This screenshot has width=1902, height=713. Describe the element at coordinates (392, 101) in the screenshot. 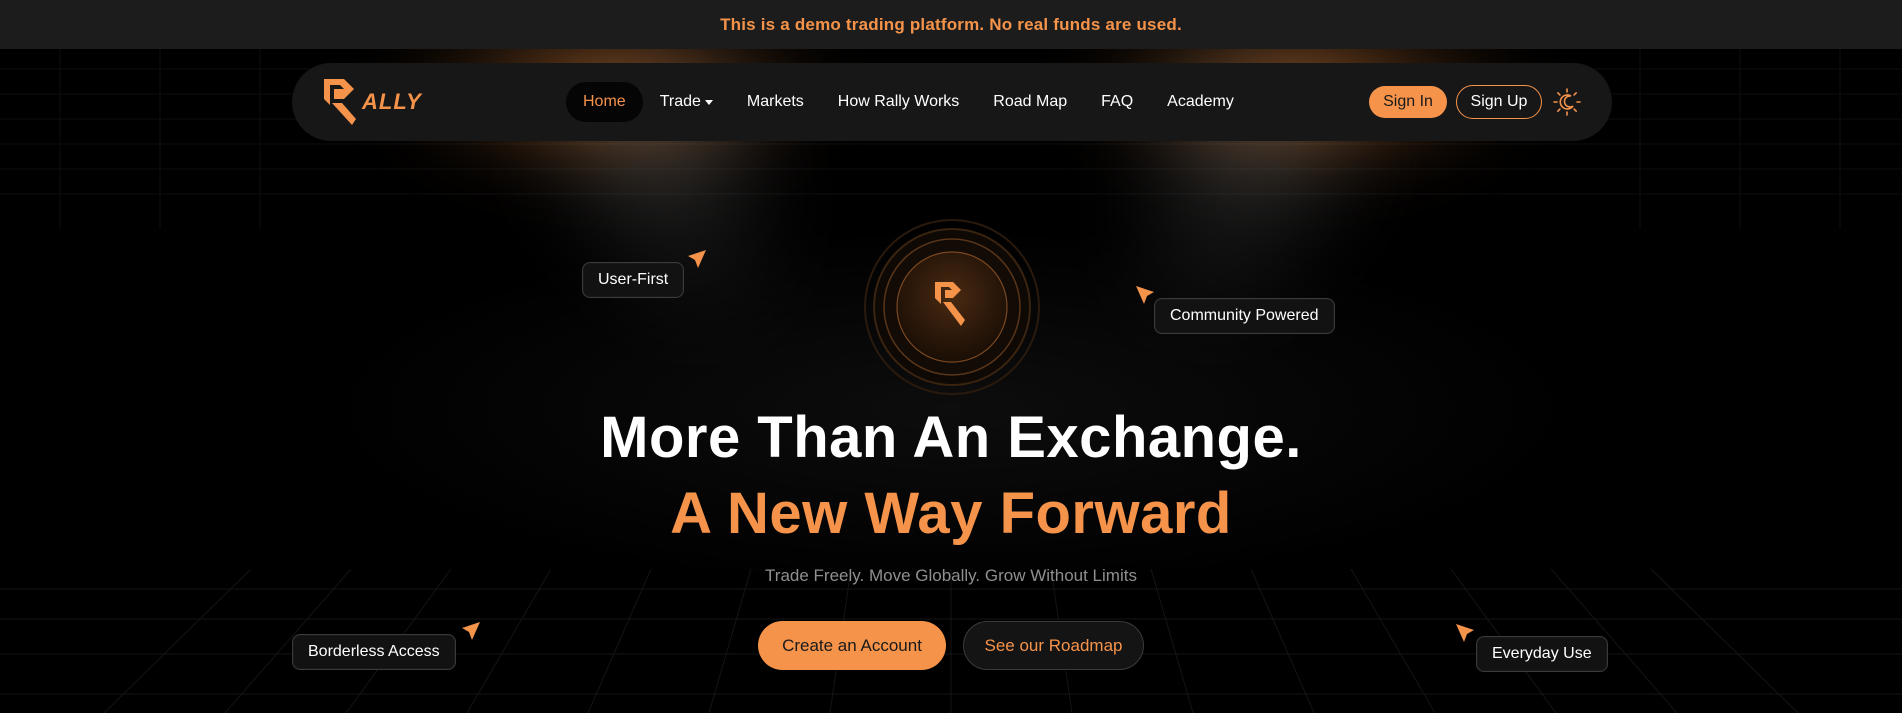

I see `brand-name: ALLY` at that location.